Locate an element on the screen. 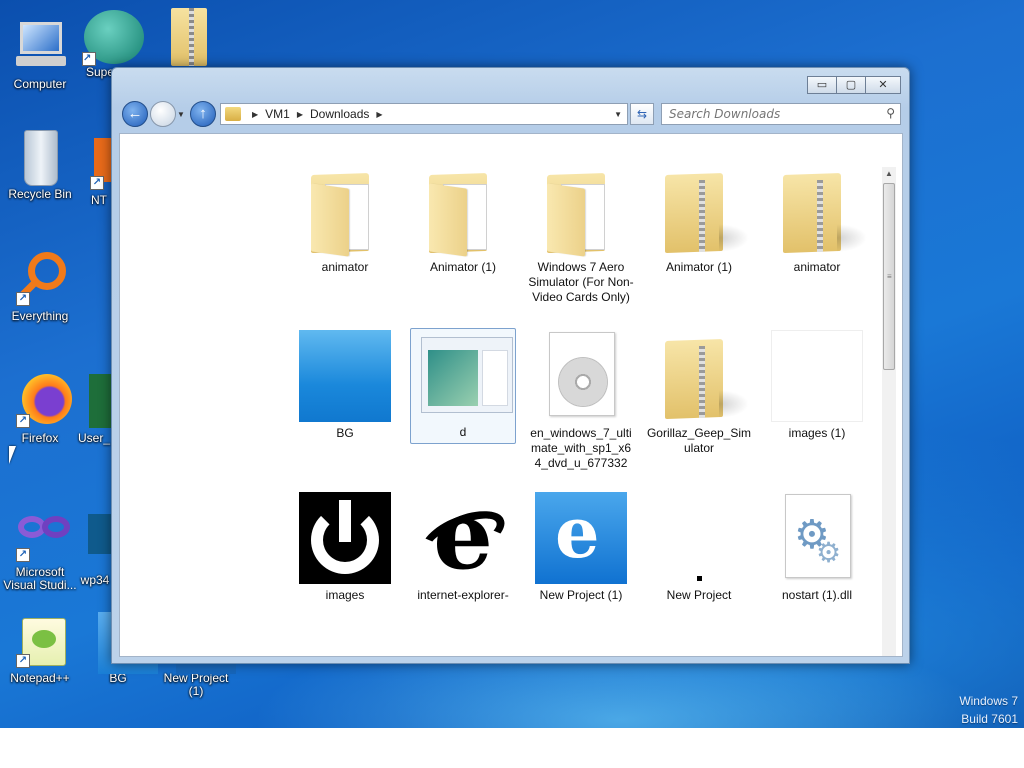  recent-pages-dropdown: ▼ is located at coordinates (181, 114).